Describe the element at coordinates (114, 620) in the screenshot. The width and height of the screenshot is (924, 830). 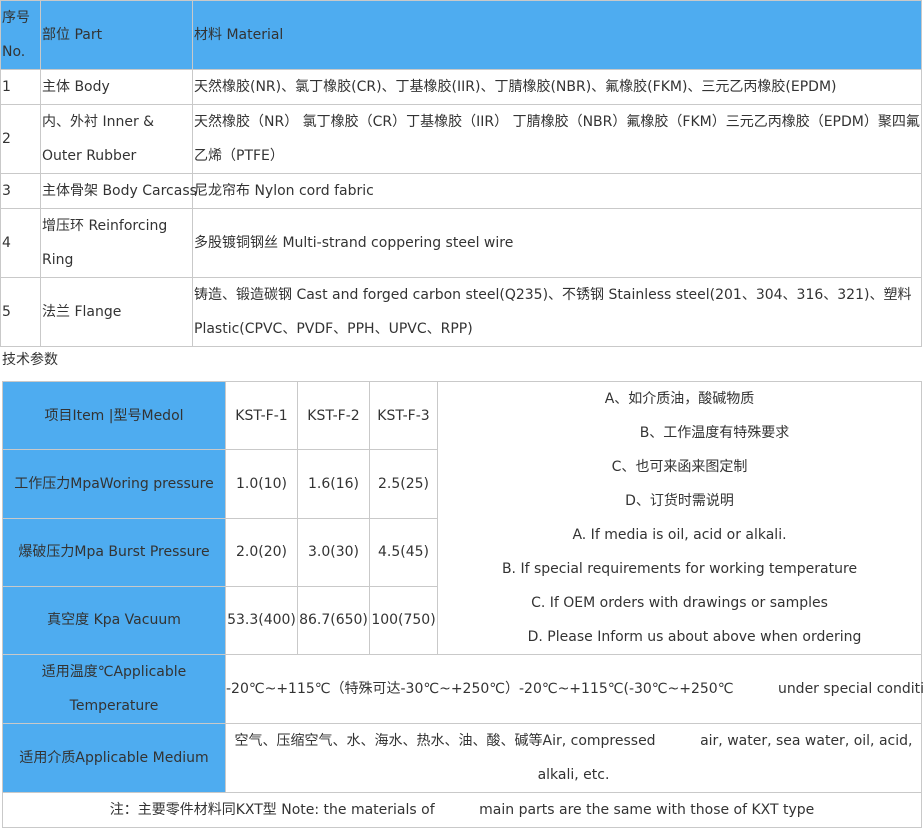
I see `row-label: 真空度 Kpa Vacuum` at that location.